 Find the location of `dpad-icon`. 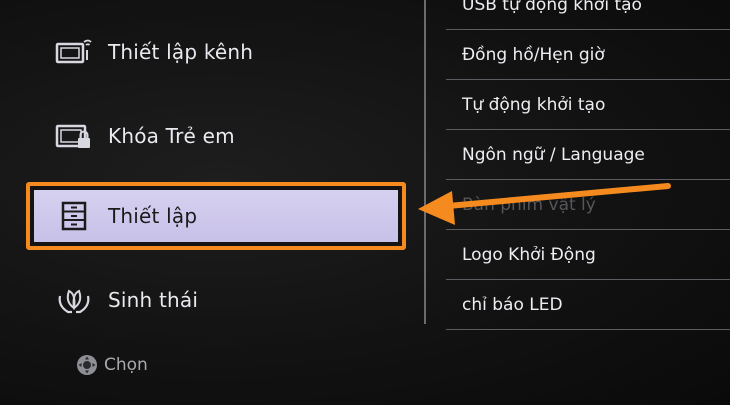

dpad-icon is located at coordinates (87, 365).